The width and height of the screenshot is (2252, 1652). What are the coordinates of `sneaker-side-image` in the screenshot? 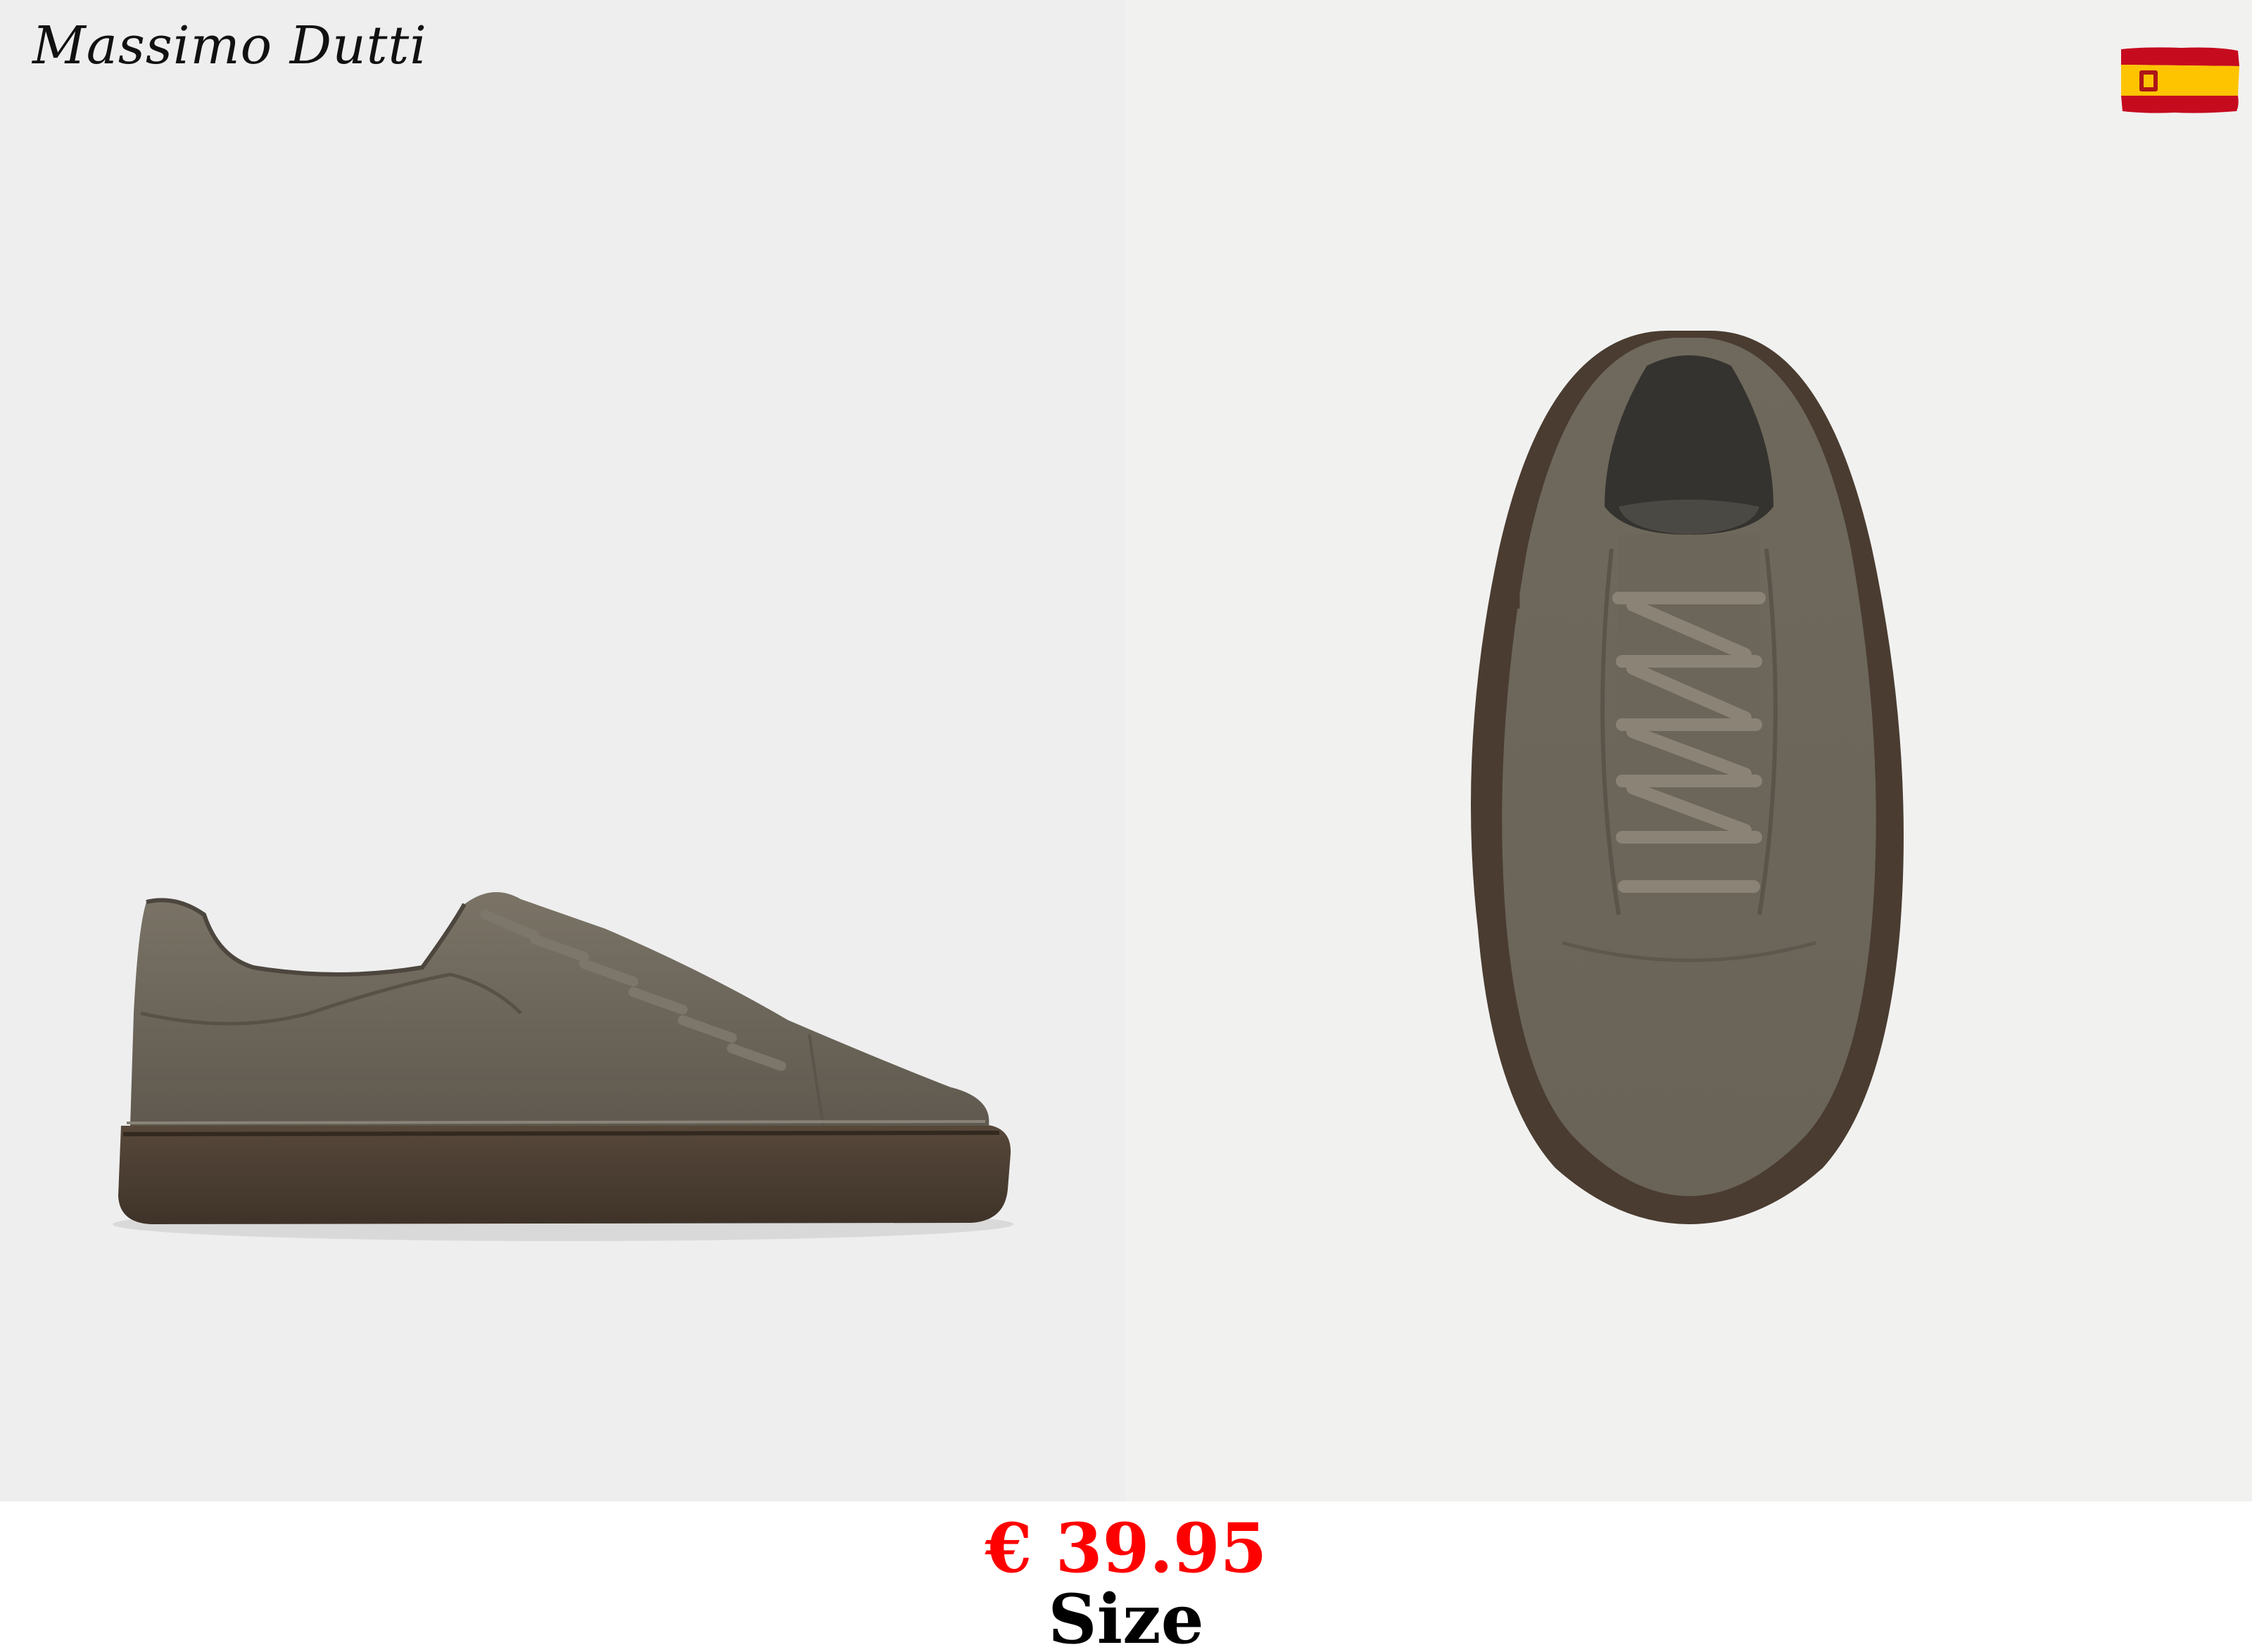 It's located at (563, 1066).